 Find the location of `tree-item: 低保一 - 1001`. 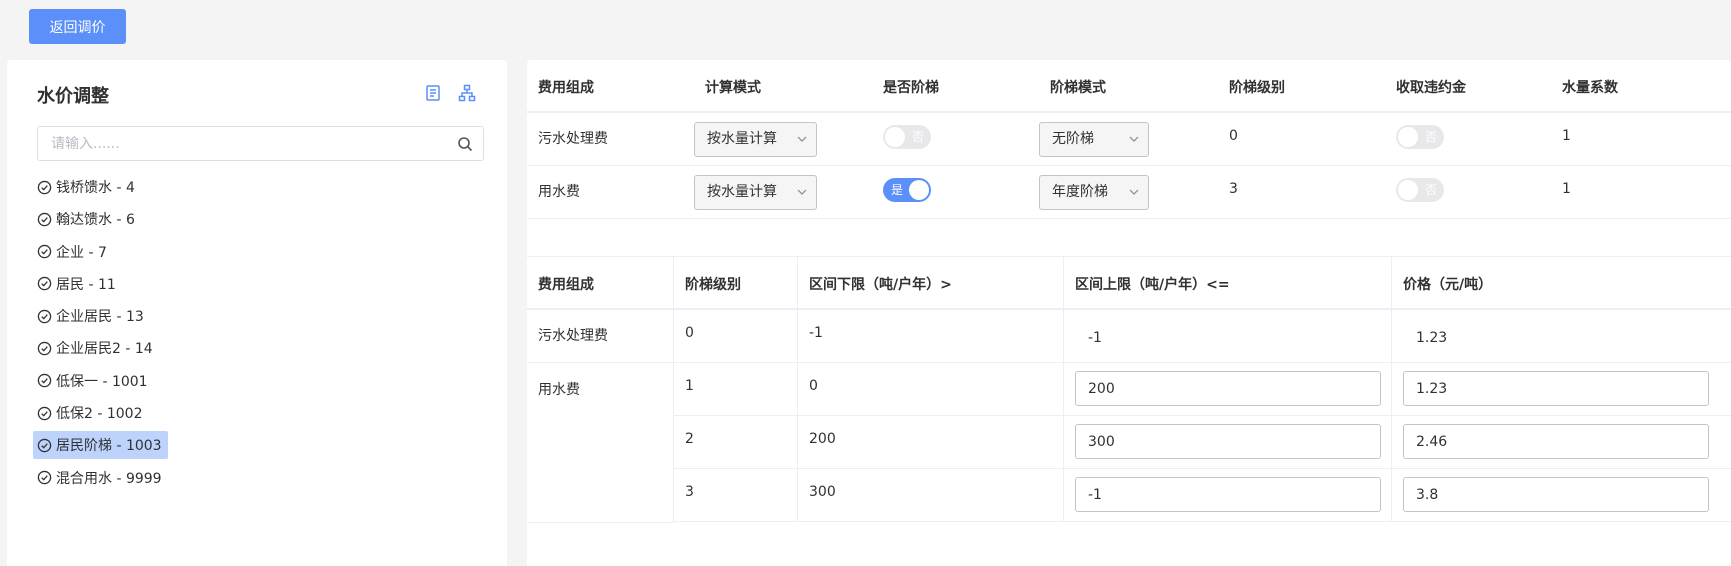

tree-item: 低保一 - 1001 is located at coordinates (100, 381).